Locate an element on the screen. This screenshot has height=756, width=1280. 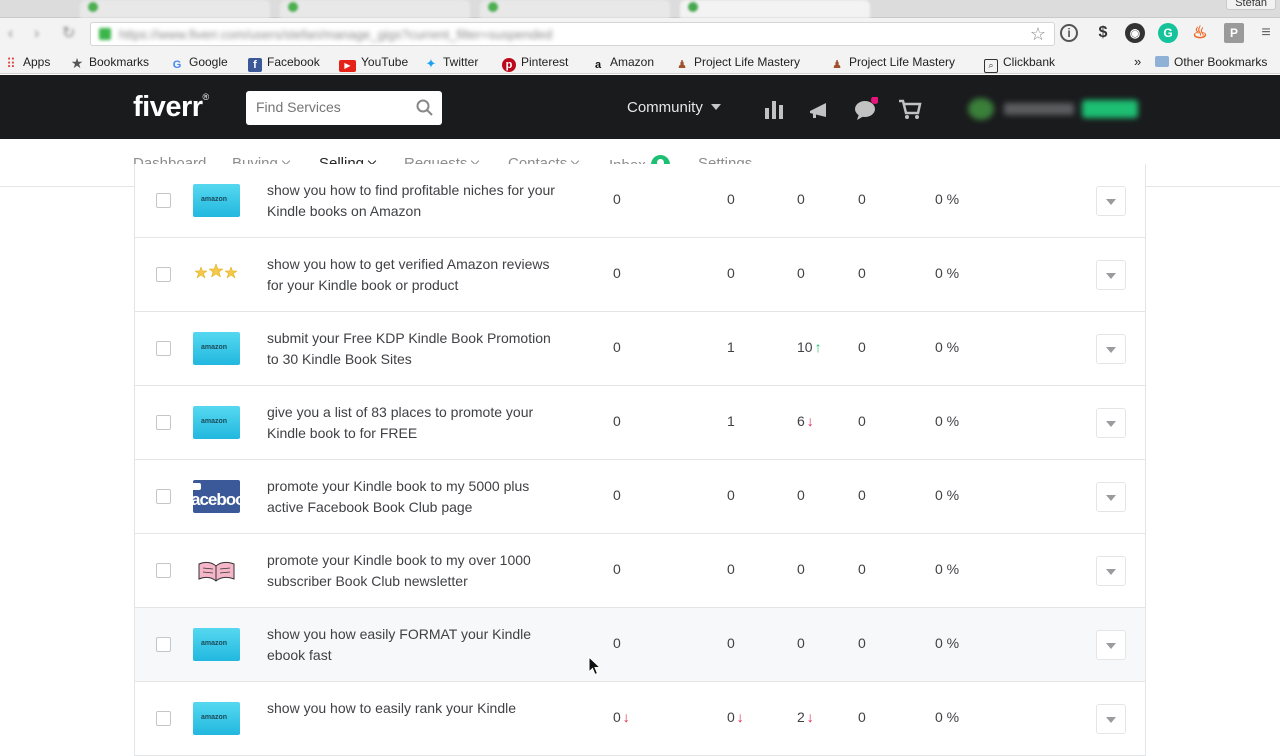
bookmarks-overflow-button: » is located at coordinates (1137, 62).